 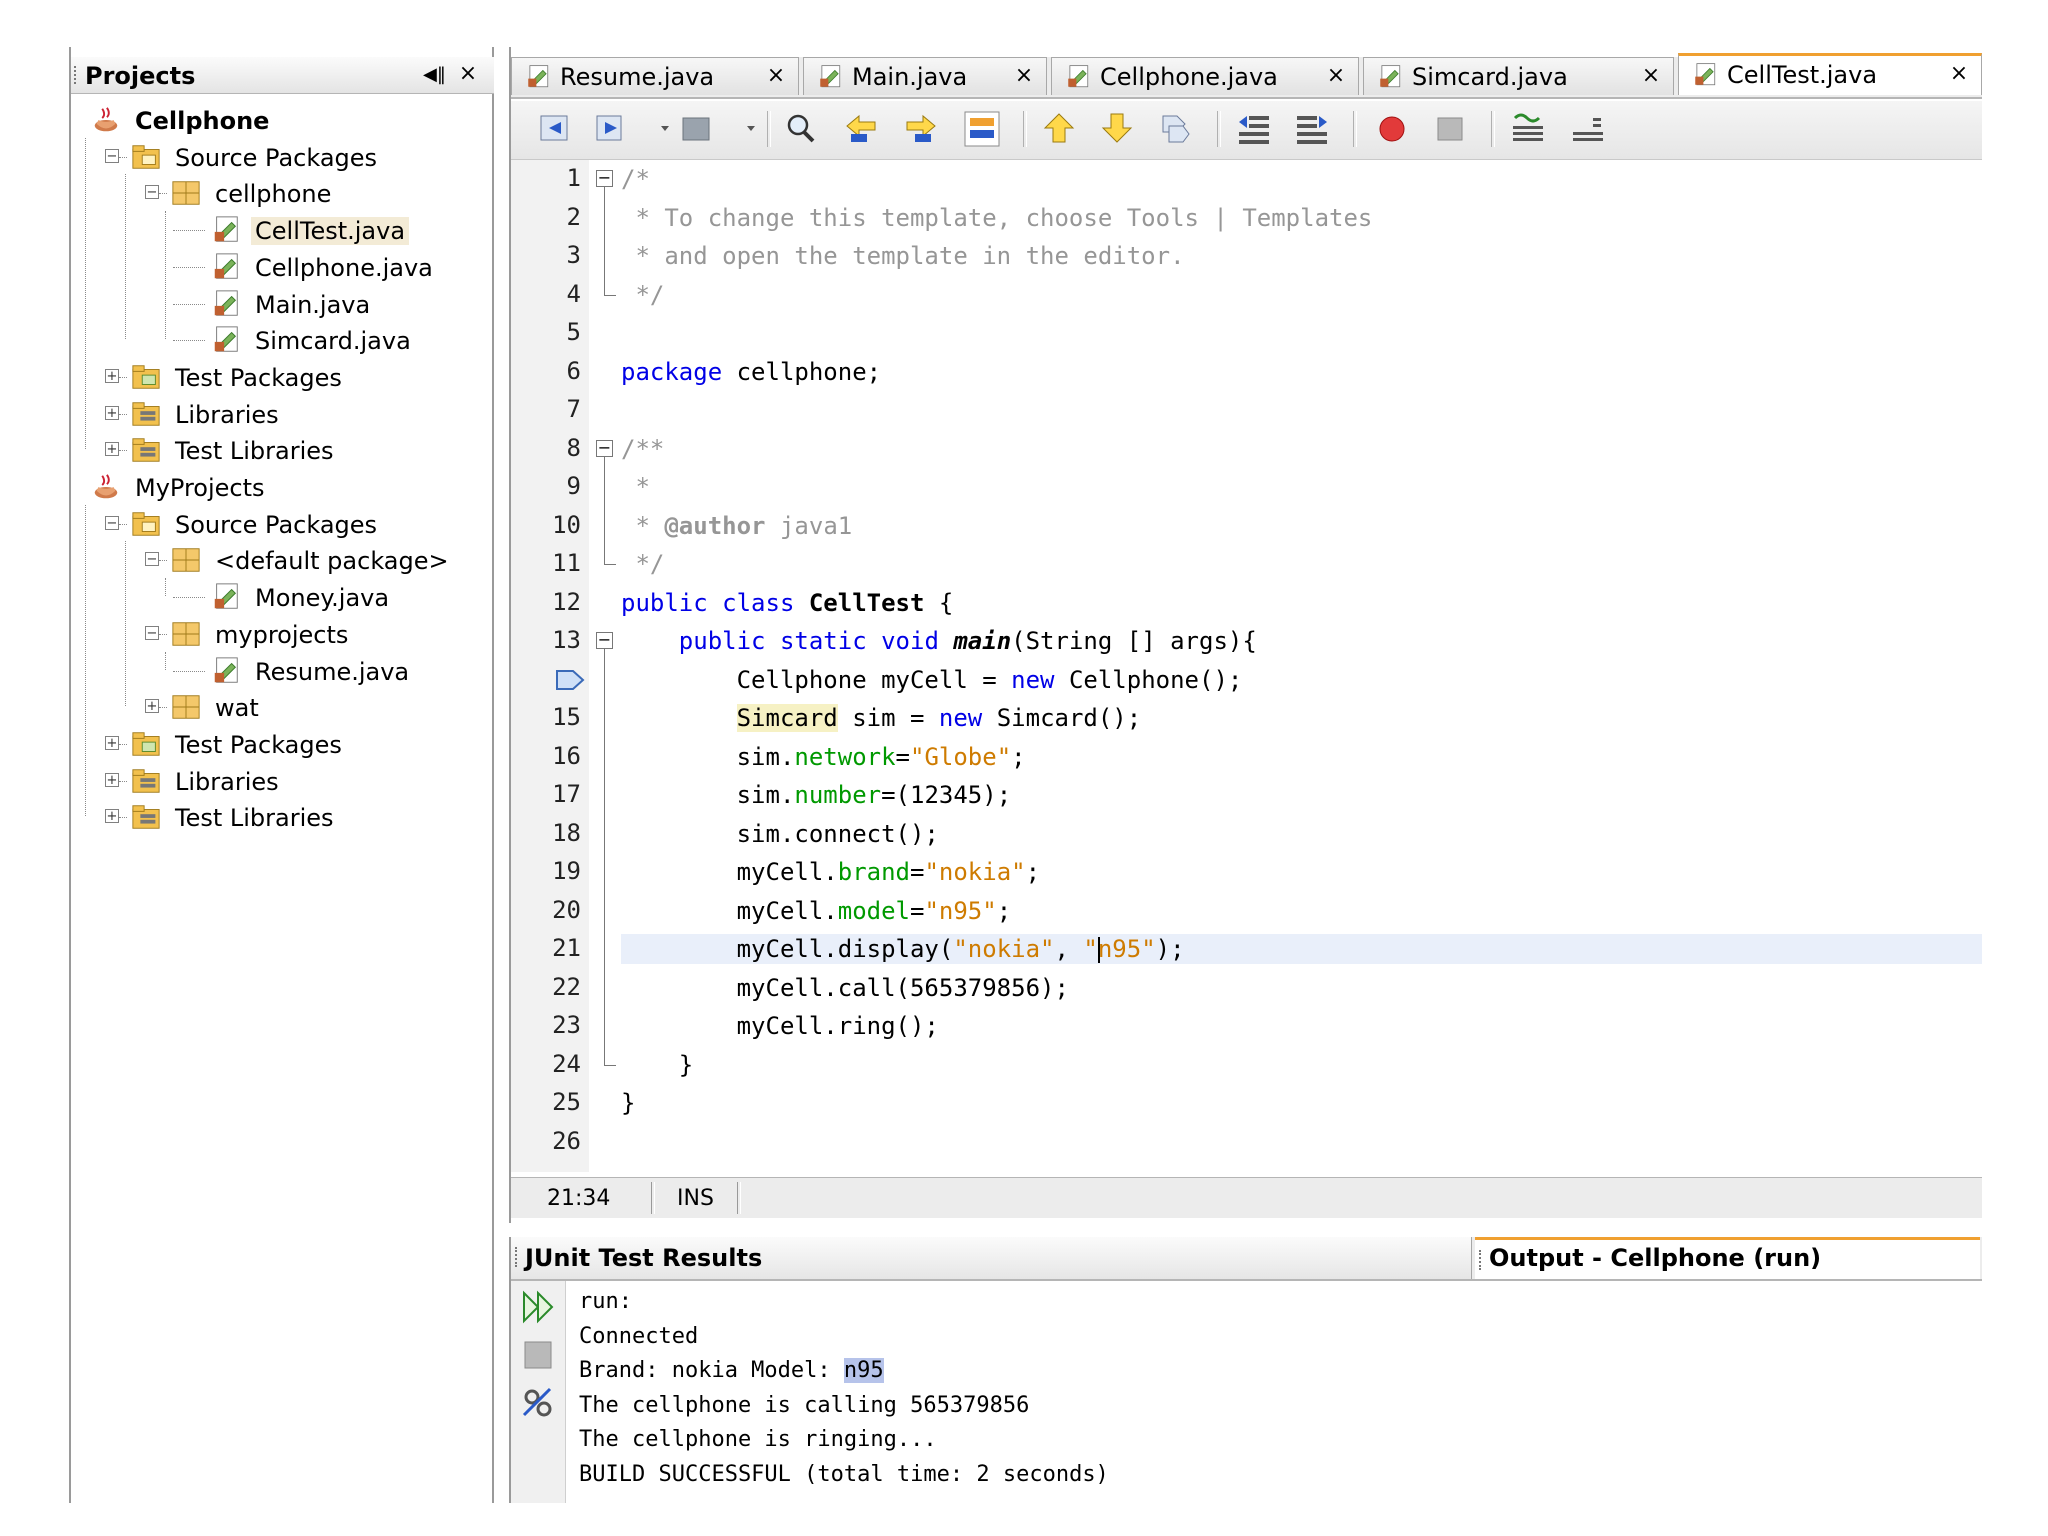 I want to click on tab-celltest-java: CellTest.java ×, so click(x=1830, y=74).